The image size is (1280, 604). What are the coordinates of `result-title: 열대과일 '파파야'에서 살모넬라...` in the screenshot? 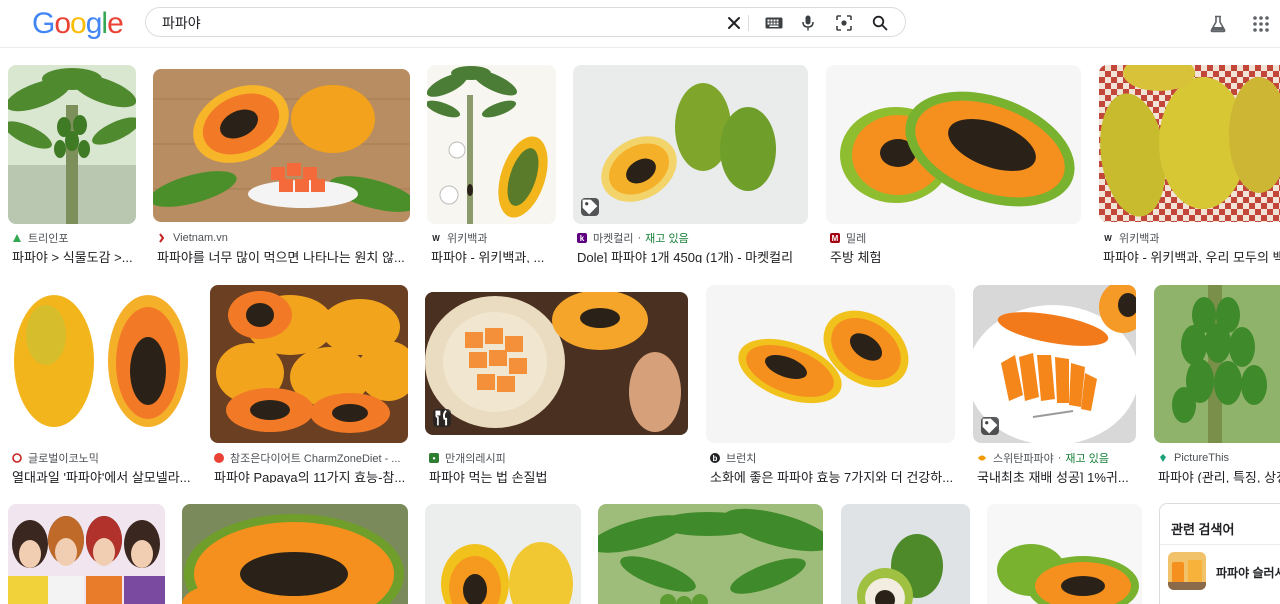 It's located at (102, 475).